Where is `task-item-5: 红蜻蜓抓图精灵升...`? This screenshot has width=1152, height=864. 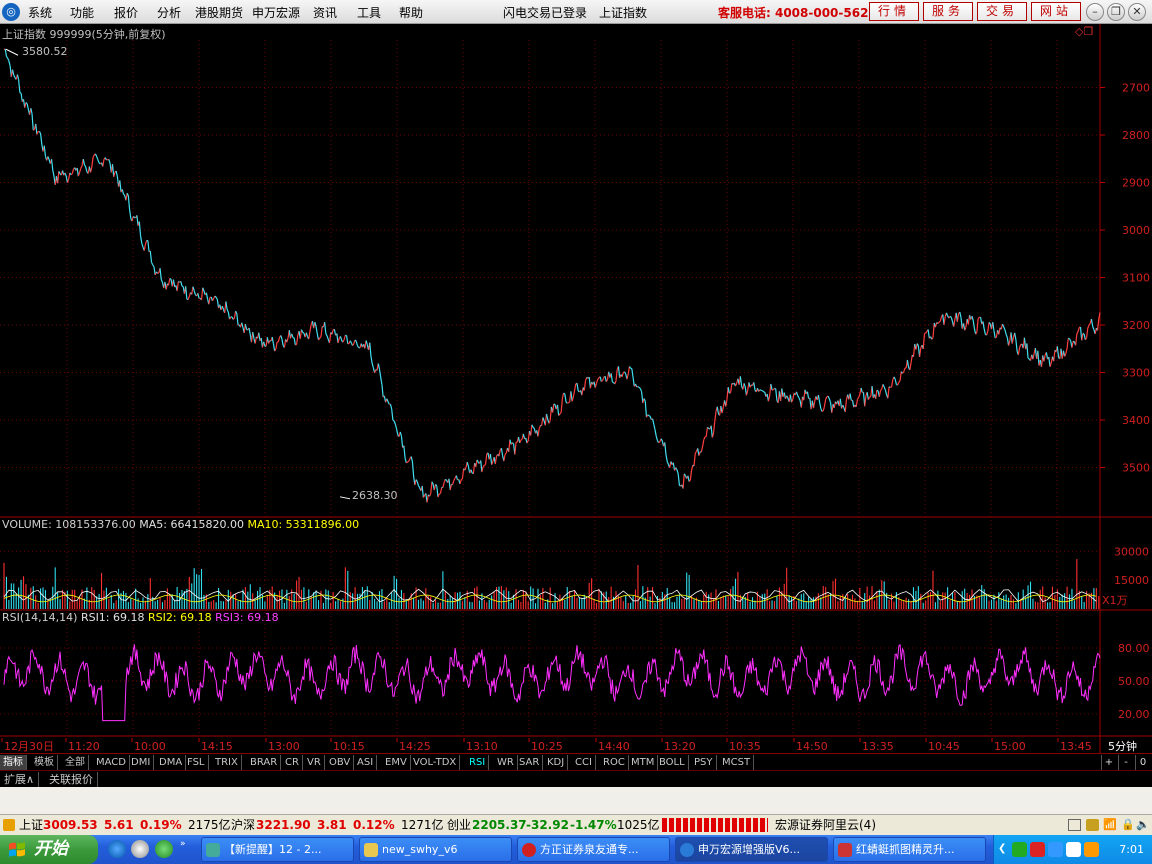 task-item-5: 红蜻蜓抓图精灵升... is located at coordinates (909, 849).